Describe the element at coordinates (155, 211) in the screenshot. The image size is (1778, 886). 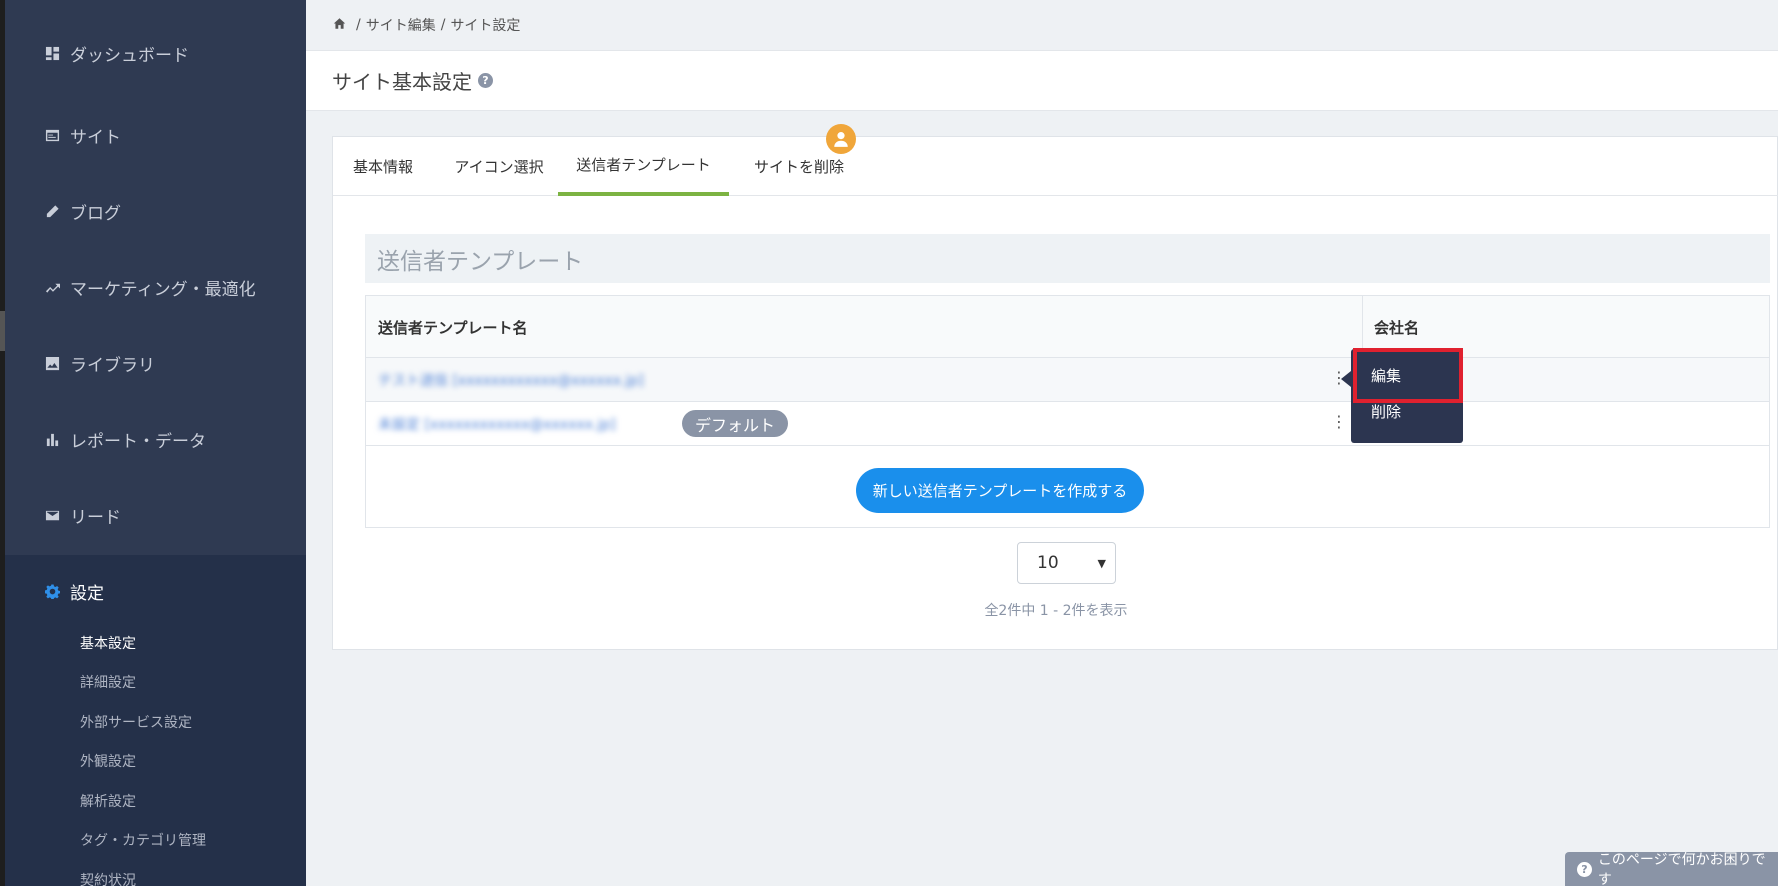
I see `sidebar-item-blog: ブログ` at that location.